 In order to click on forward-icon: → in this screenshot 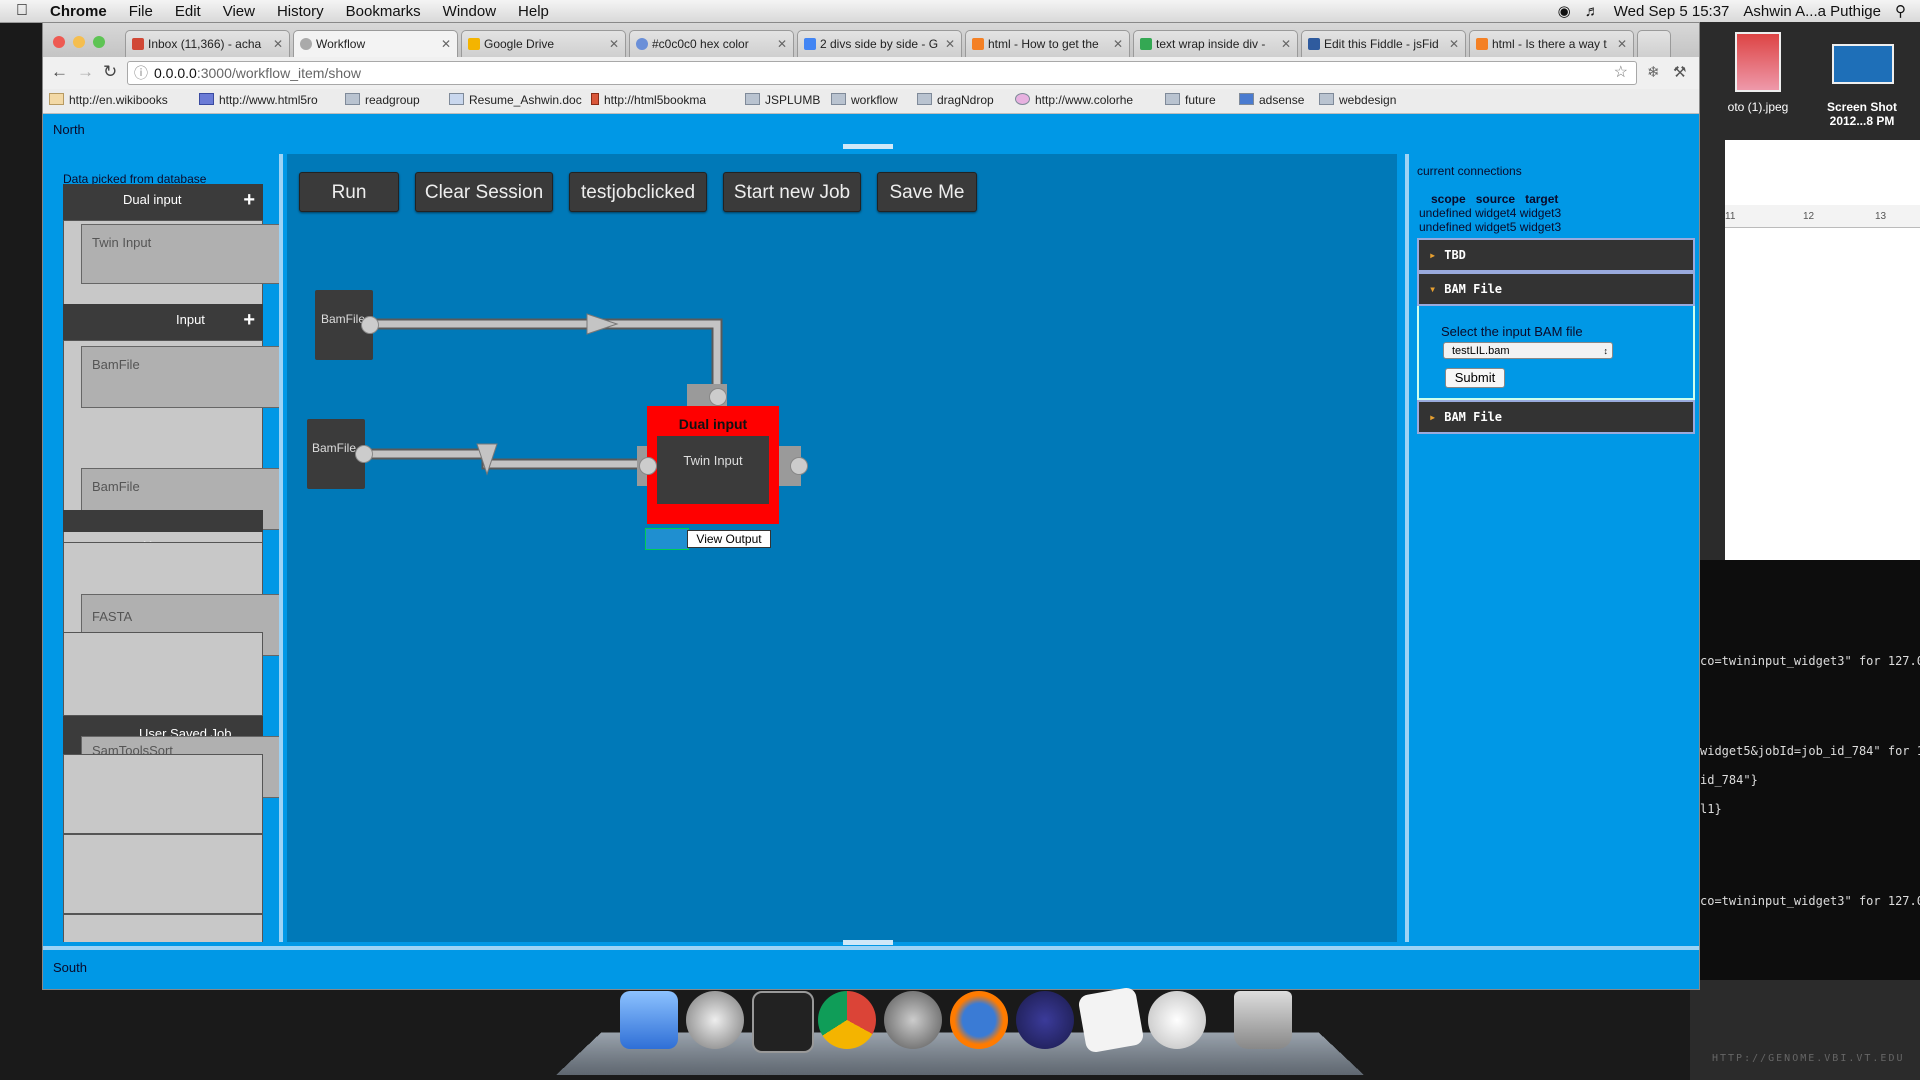, I will do `click(85, 72)`.